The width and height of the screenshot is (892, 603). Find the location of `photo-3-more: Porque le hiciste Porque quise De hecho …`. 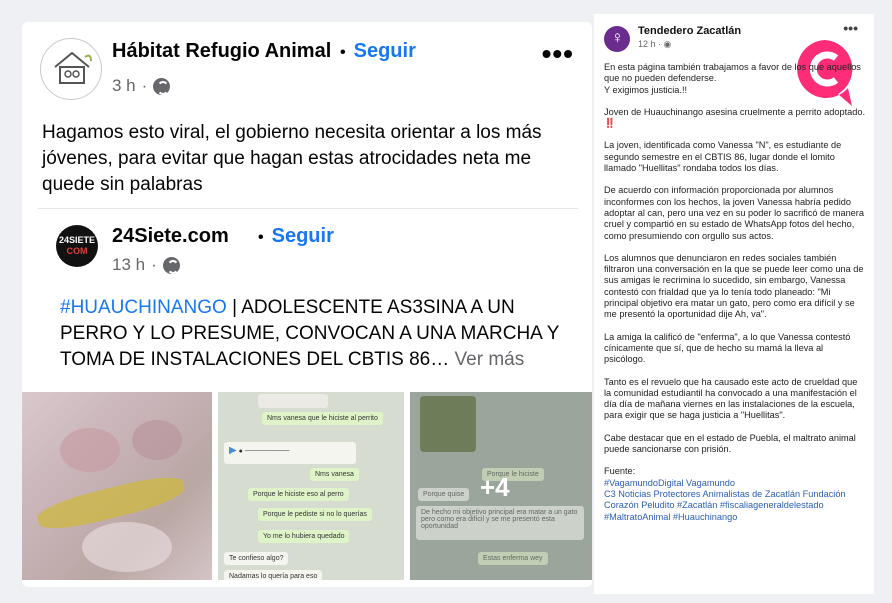

photo-3-more: Porque le hiciste Porque quise De hecho … is located at coordinates (501, 486).